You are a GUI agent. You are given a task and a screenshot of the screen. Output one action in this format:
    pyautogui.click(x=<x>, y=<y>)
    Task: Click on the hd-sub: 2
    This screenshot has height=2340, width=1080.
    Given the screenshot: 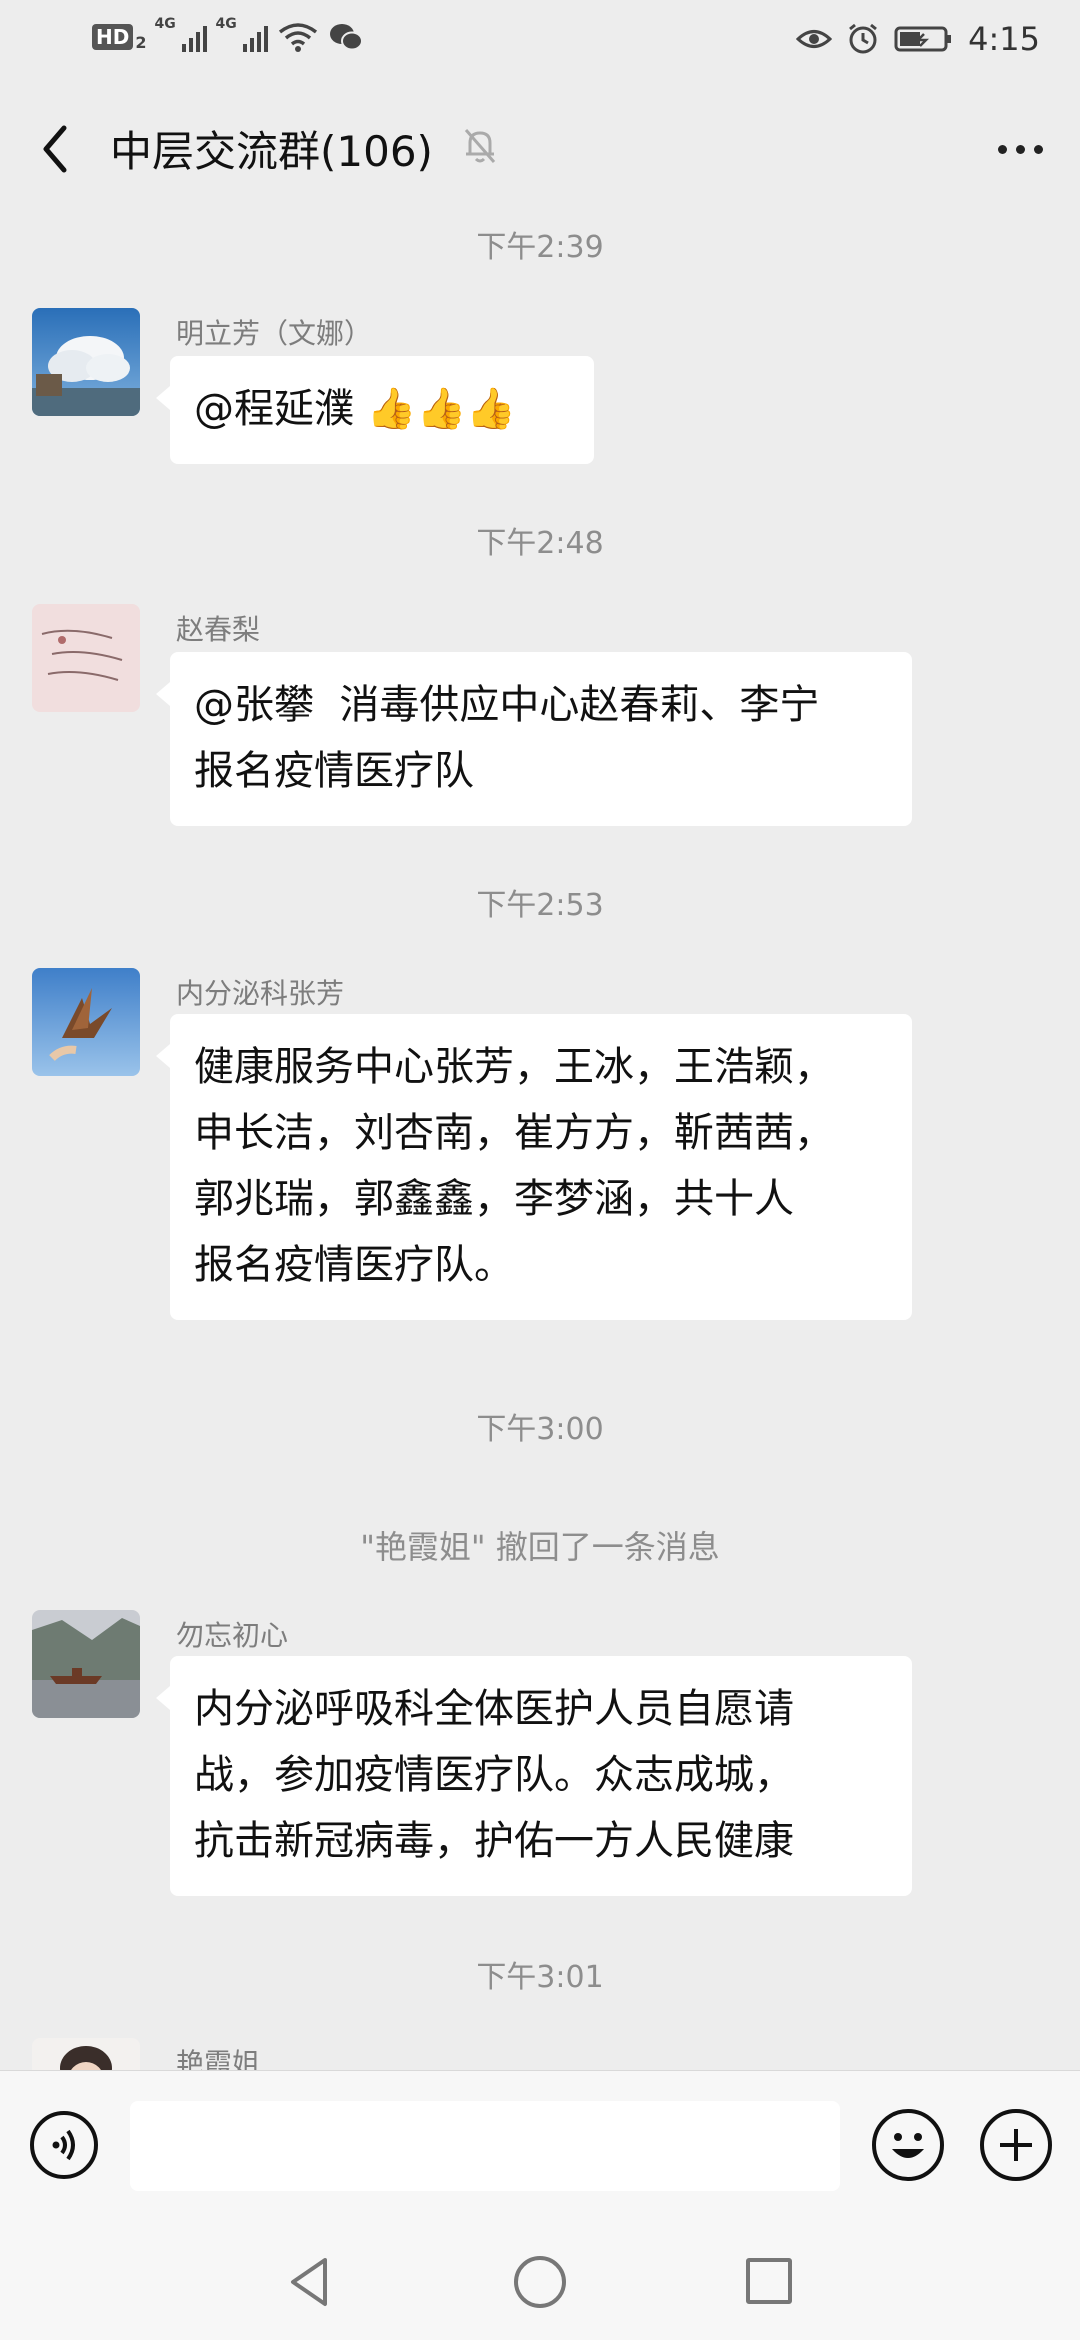 What is the action you would take?
    pyautogui.click(x=141, y=42)
    